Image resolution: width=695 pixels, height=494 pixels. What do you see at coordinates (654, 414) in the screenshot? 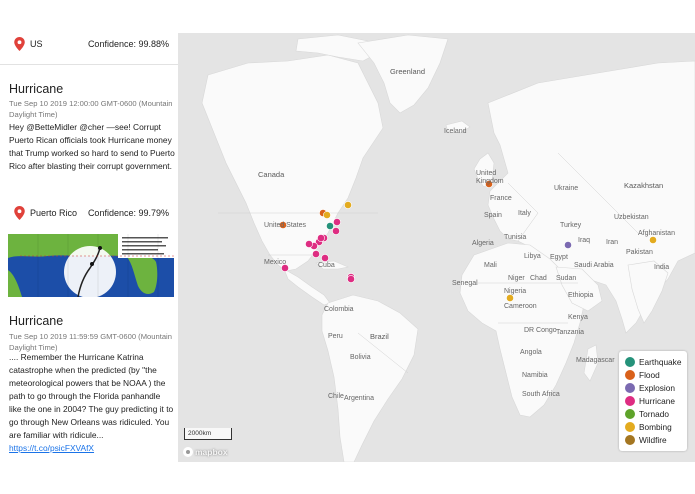
I see `legend-label: Tornado` at bounding box center [654, 414].